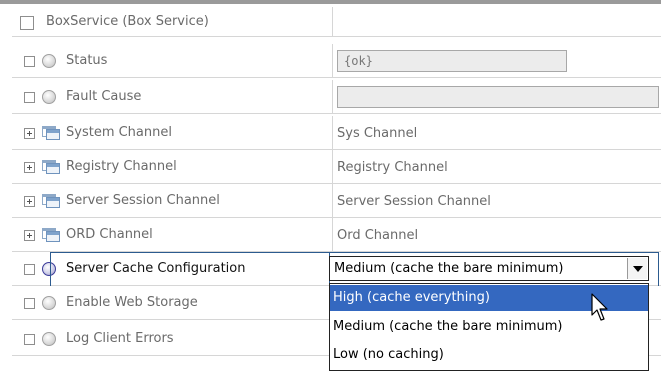  What do you see at coordinates (127, 21) in the screenshot?
I see `component-title: BoxService (Box Service)` at bounding box center [127, 21].